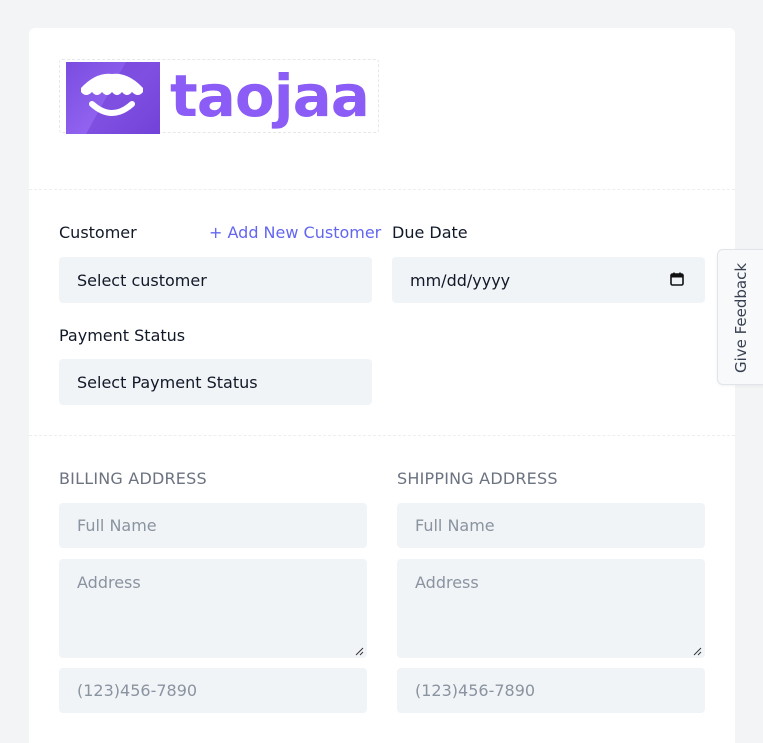 This screenshot has width=763, height=743. What do you see at coordinates (122, 335) in the screenshot?
I see `payment-status-label: Payment Status` at bounding box center [122, 335].